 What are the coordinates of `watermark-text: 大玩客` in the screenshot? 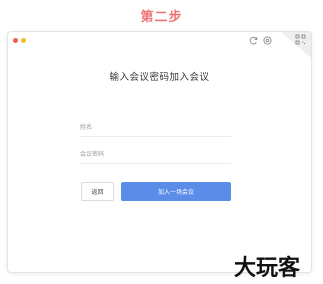 It's located at (267, 268).